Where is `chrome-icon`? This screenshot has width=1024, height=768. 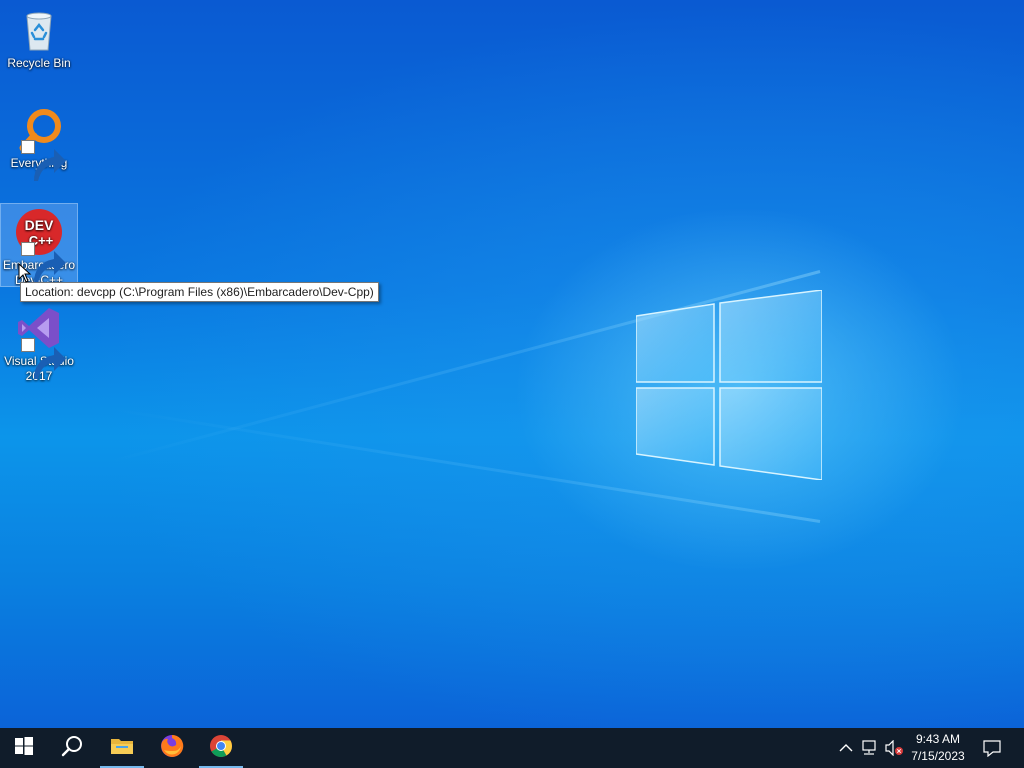
chrome-icon is located at coordinates (221, 748).